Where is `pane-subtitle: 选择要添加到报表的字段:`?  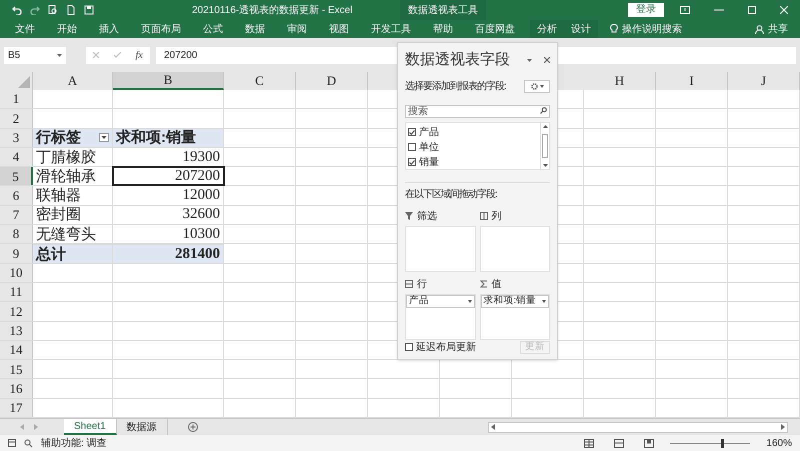
pane-subtitle: 选择要添加到报表的字段: is located at coordinates (455, 87).